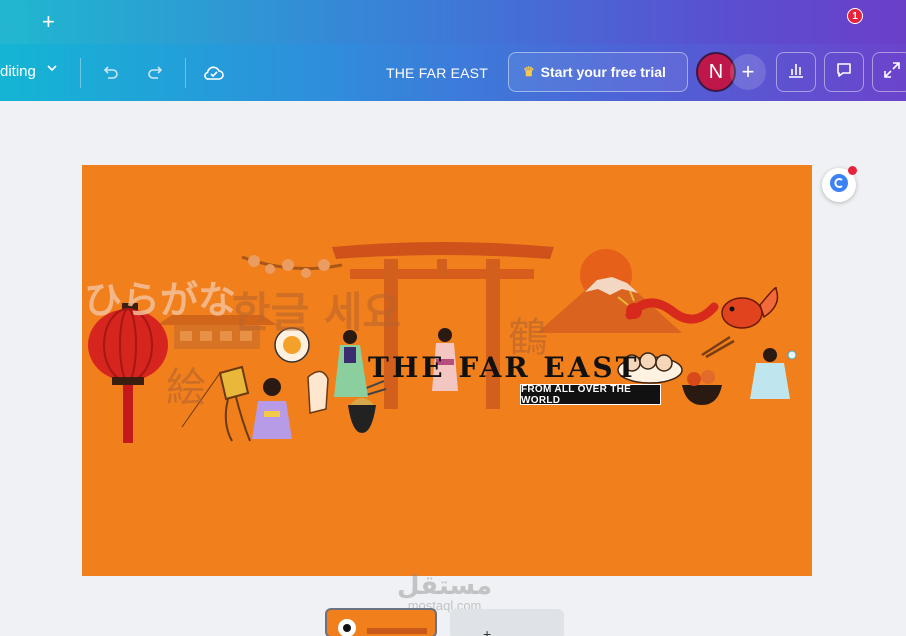 The image size is (906, 636). I want to click on crown-icon: ♛, so click(529, 71).